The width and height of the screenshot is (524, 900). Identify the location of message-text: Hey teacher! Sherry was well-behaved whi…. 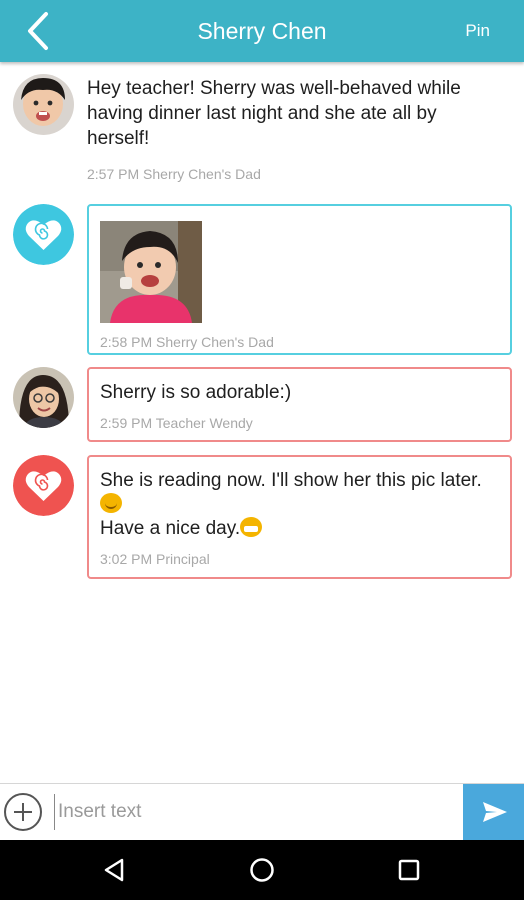
(274, 113).